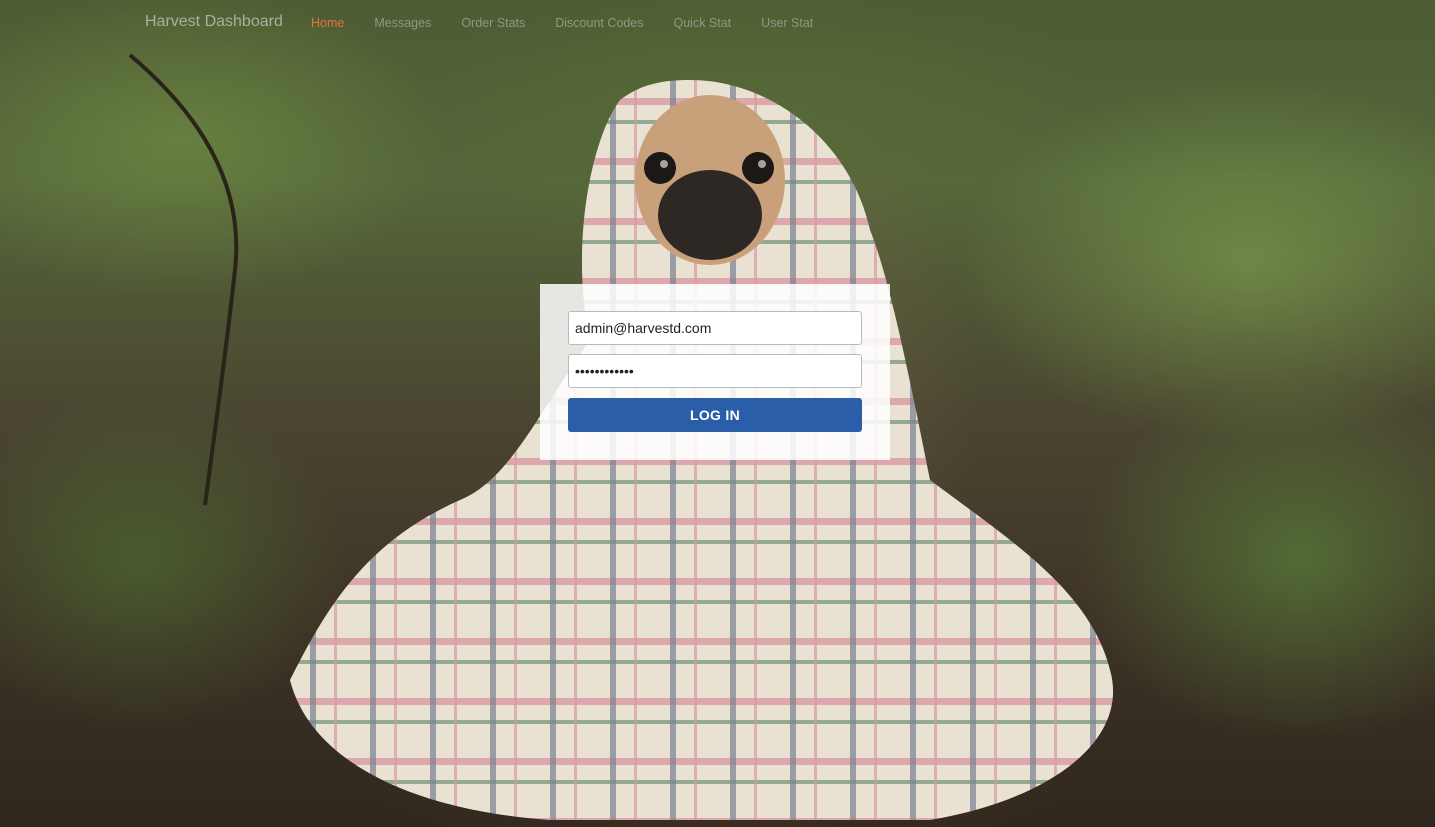  I want to click on login-button: LOG IN, so click(715, 415).